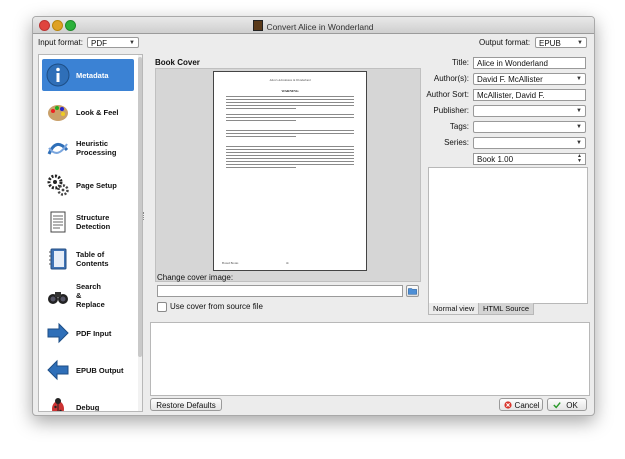 The height and width of the screenshot is (459, 625). I want to click on author-sort-input: McAllister, David F., so click(529, 95).